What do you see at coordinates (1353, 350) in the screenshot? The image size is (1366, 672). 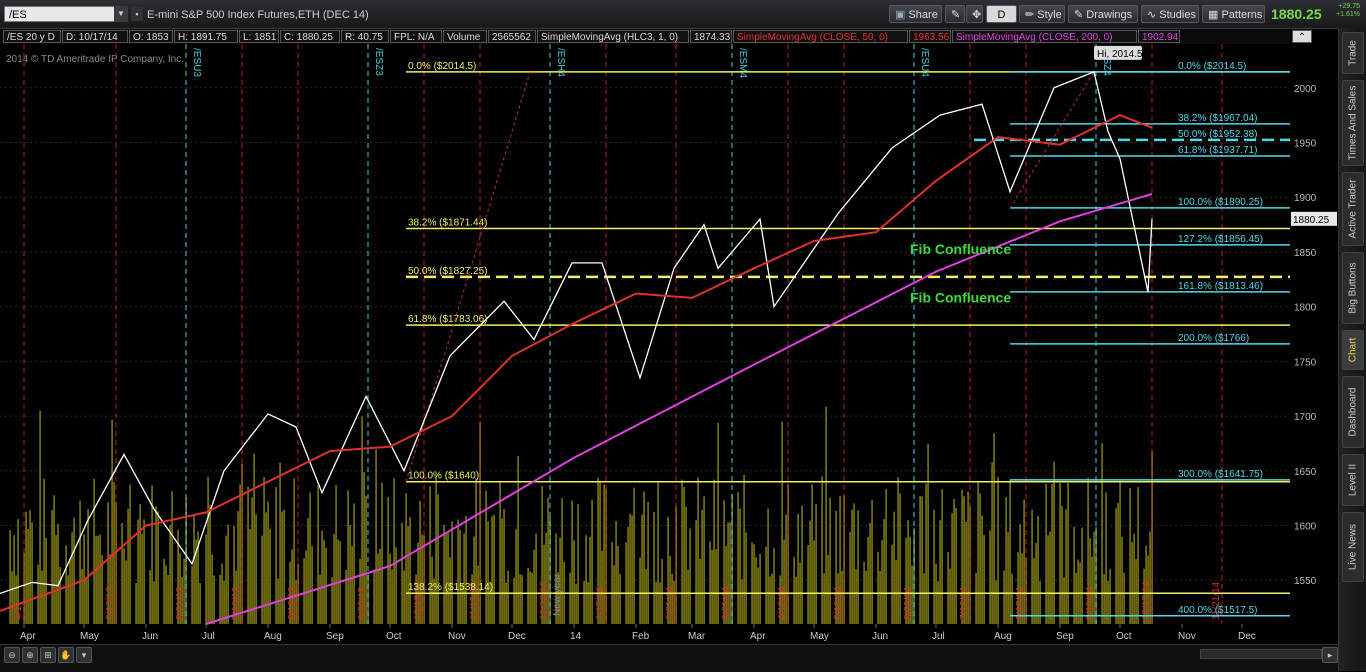 I see `sidebar-tab-chart: Chart` at bounding box center [1353, 350].